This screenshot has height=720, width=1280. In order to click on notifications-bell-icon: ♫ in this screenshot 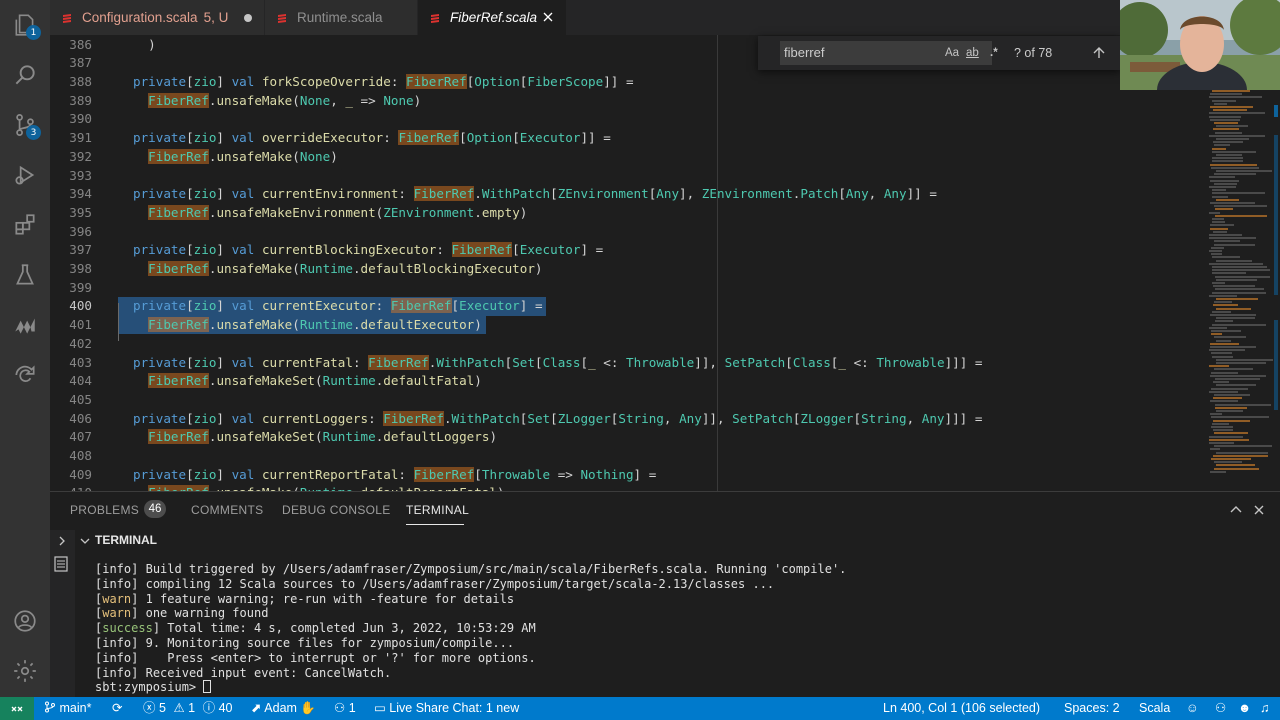, I will do `click(1264, 708)`.